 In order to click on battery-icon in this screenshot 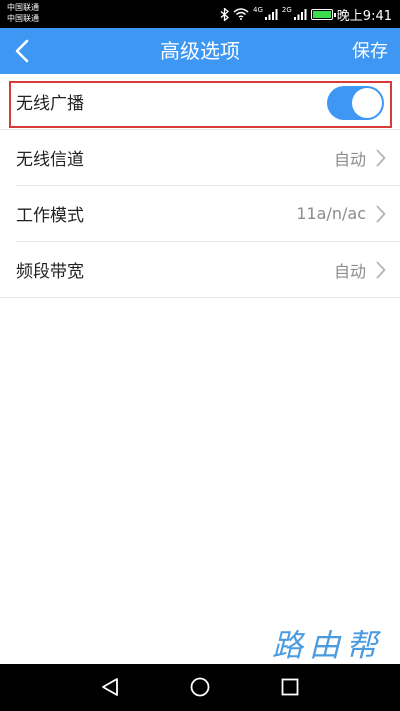, I will do `click(323, 14)`.